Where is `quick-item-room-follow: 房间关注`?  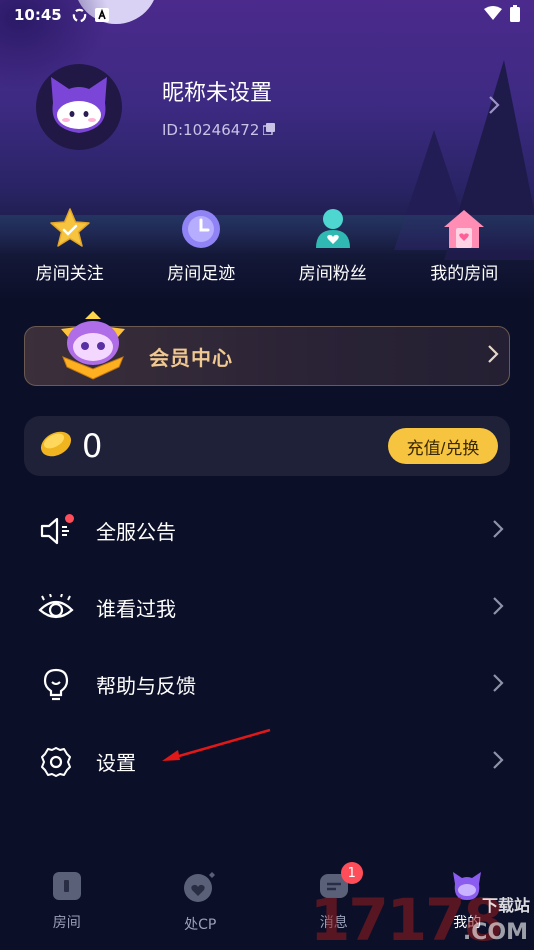
quick-item-room-follow: 房间关注 is located at coordinates (70, 244).